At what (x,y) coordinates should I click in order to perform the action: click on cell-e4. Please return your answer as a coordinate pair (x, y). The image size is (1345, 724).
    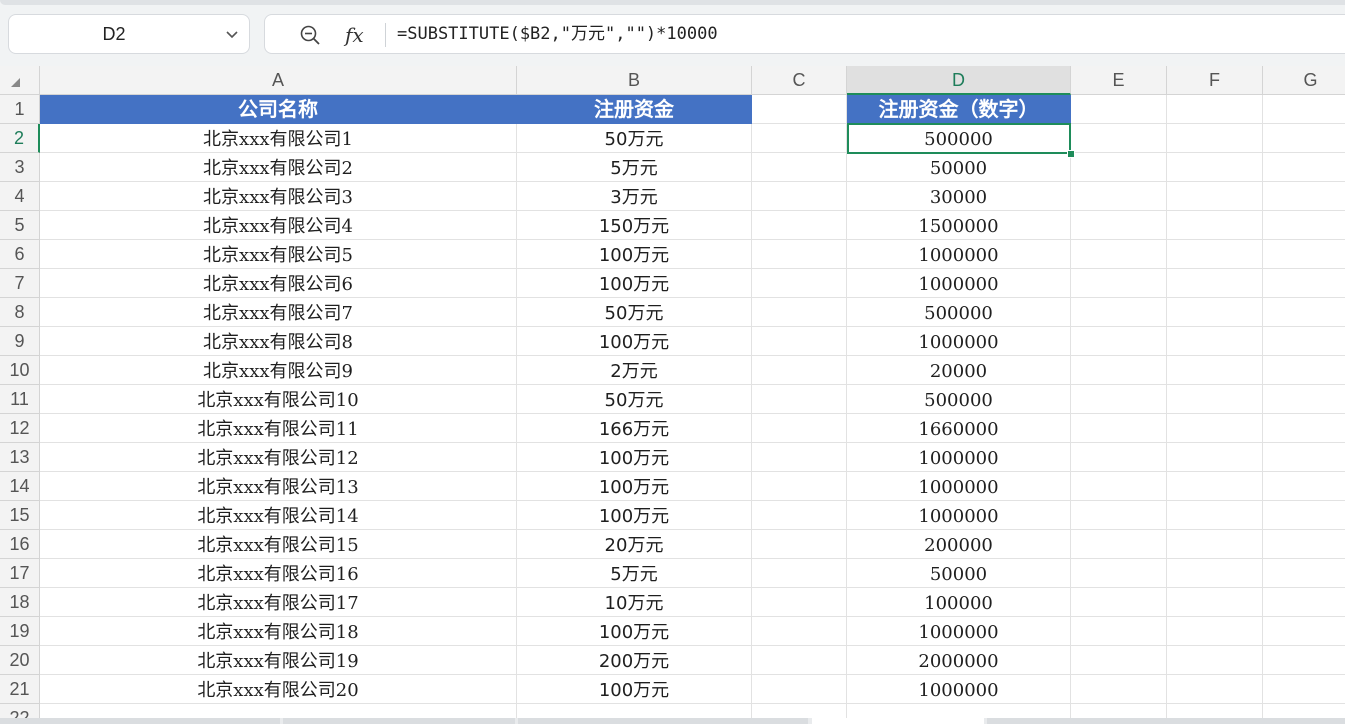
    Looking at the image, I should click on (1119, 196).